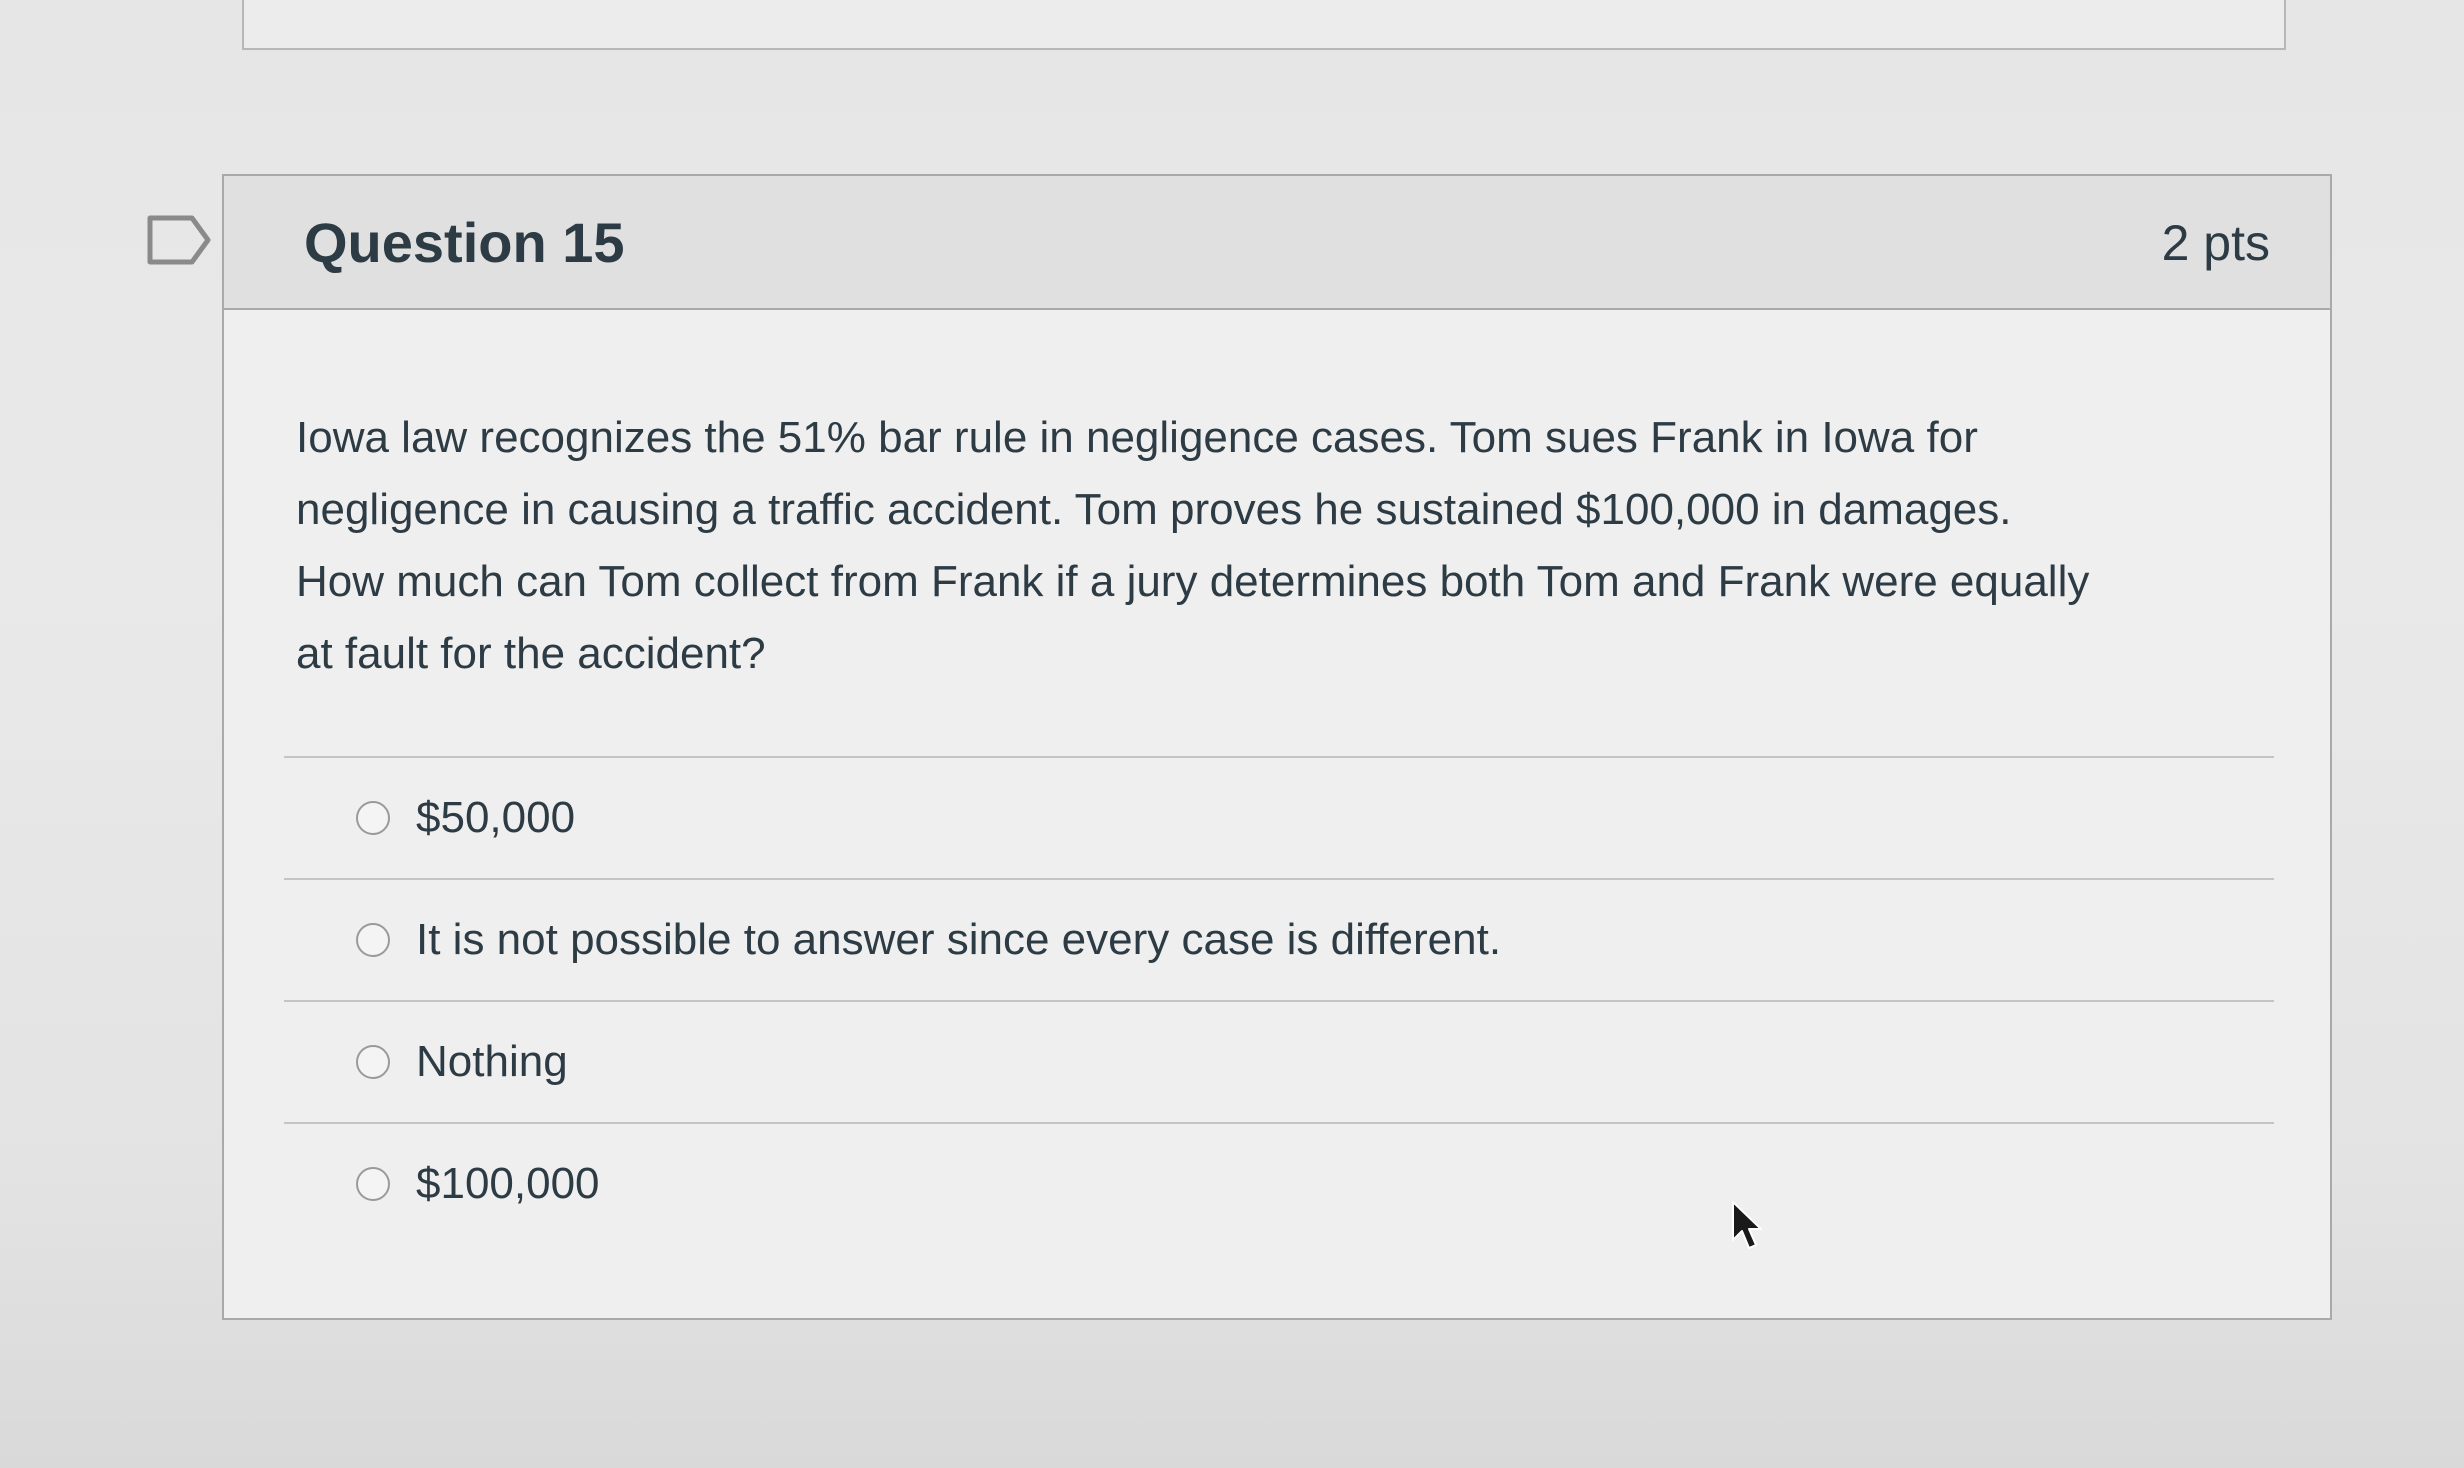 Image resolution: width=2464 pixels, height=1468 pixels. Describe the element at coordinates (464, 242) in the screenshot. I see `question-title: Question 15` at that location.